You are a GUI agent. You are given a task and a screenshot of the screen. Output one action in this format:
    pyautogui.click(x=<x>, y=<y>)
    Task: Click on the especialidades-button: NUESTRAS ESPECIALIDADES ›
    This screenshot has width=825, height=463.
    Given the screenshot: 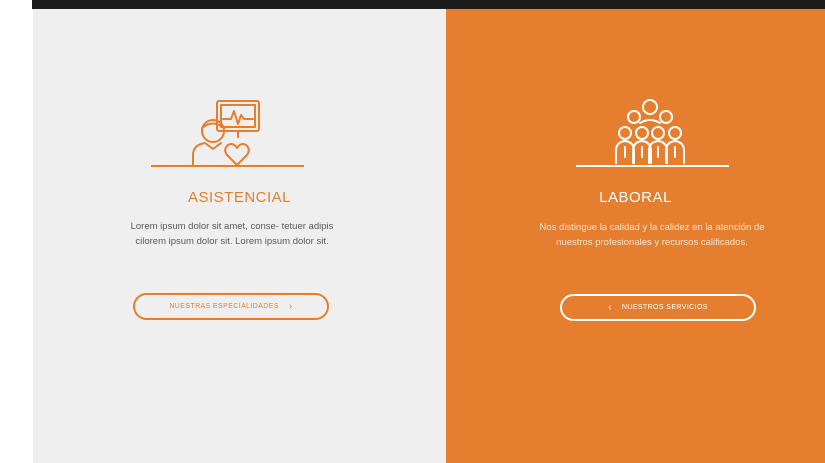 What is the action you would take?
    pyautogui.click(x=231, y=306)
    